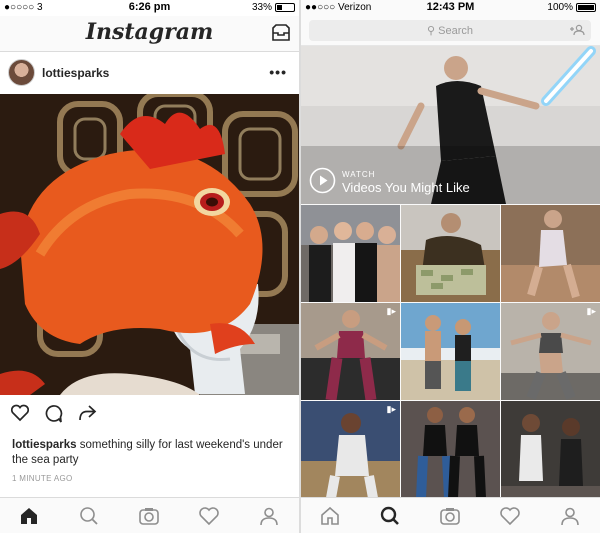 The image size is (600, 533). I want to click on search-input: ⚲ Search, so click(450, 30).